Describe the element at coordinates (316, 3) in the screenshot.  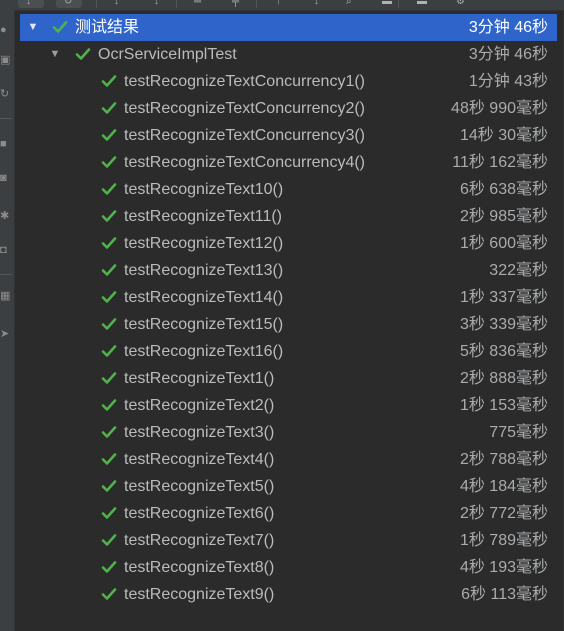
I see `next-failed-icon: ↓` at that location.